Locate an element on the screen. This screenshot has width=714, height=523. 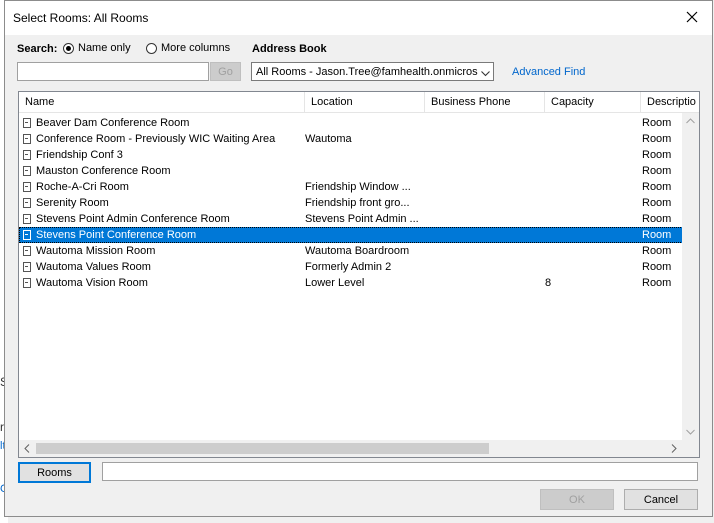
cell-name: Wautoma Vision Room is located at coordinates (92, 283).